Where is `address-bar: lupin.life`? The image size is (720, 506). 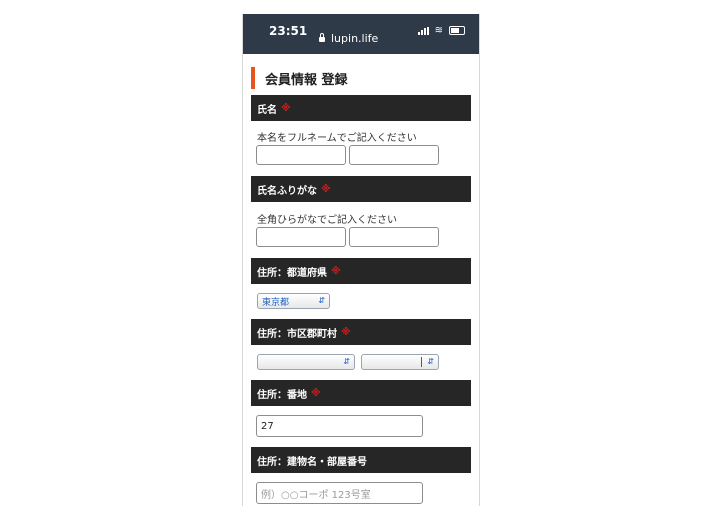
address-bar: lupin.life is located at coordinates (348, 38).